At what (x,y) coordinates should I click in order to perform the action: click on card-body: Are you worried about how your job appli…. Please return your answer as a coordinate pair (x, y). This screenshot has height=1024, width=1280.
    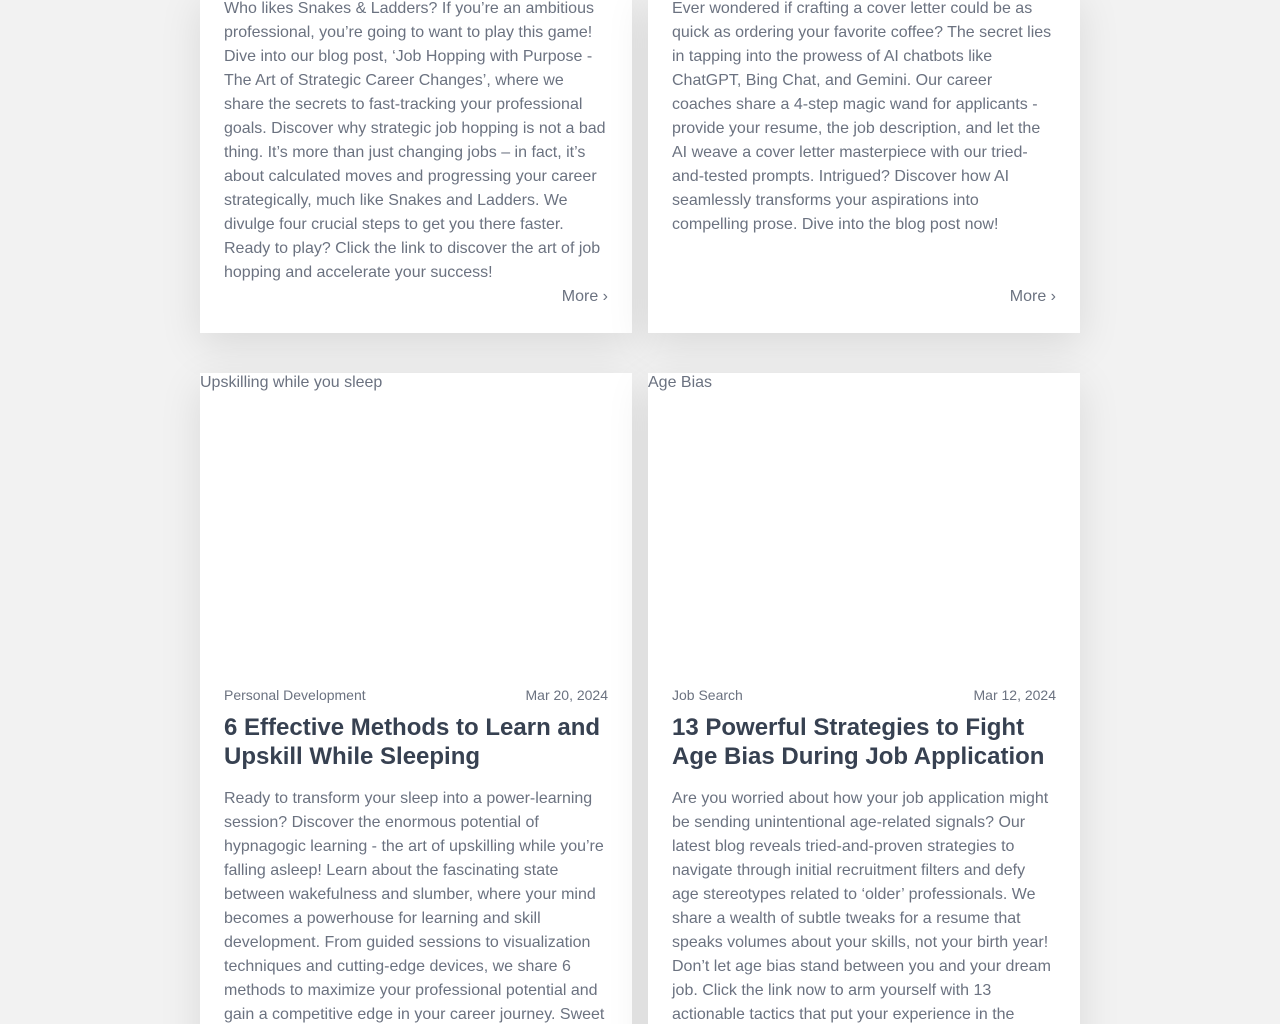
    Looking at the image, I should click on (864, 905).